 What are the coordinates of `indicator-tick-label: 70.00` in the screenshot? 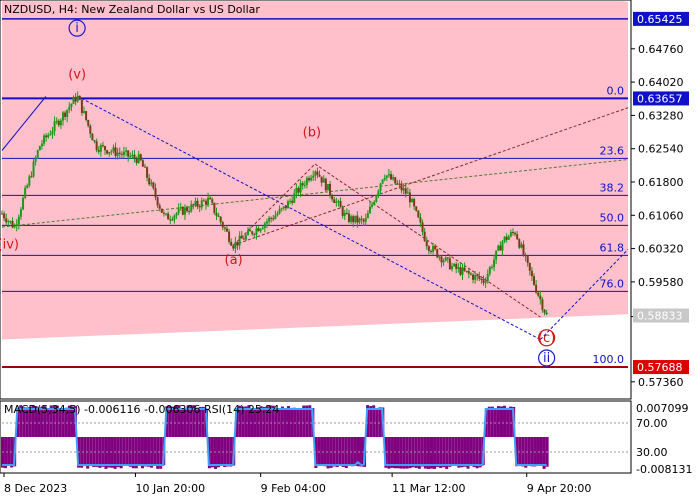 It's located at (652, 423).